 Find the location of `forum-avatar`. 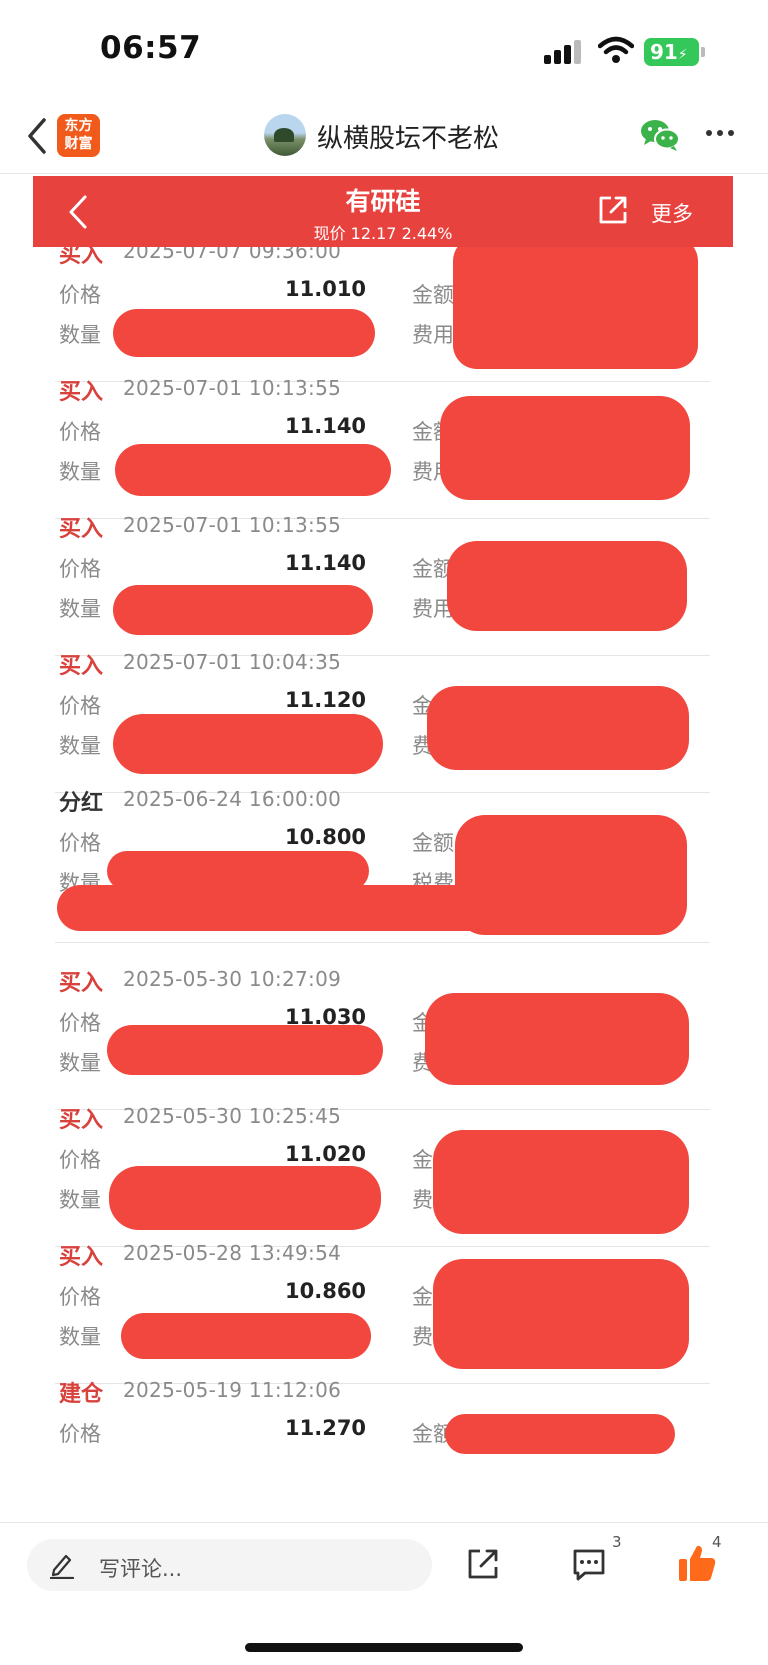

forum-avatar is located at coordinates (285, 135).